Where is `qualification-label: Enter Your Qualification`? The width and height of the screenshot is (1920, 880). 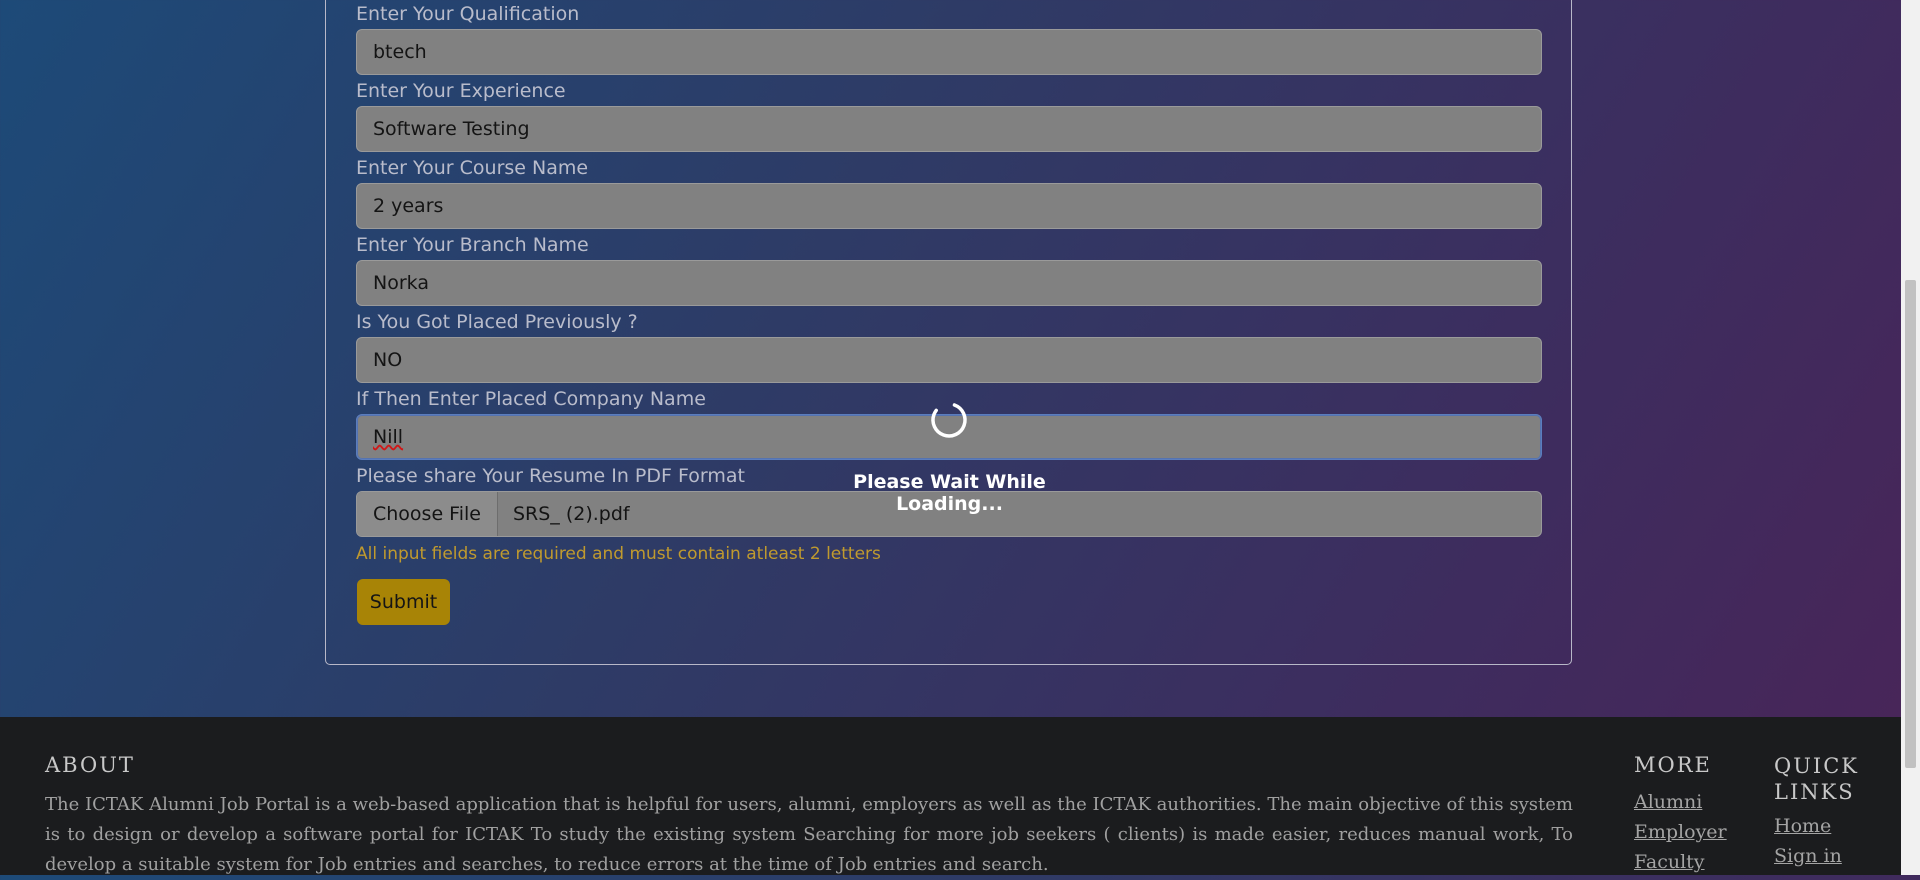
qualification-label: Enter Your Qualification is located at coordinates (468, 14).